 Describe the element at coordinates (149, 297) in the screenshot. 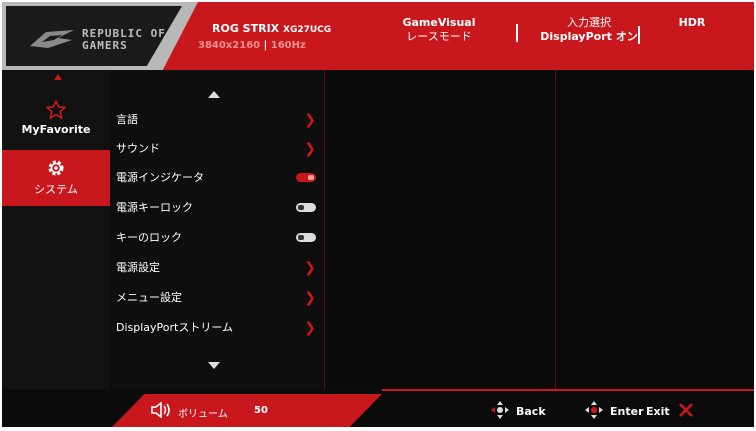

I see `menu-item-label: メニュー設定` at that location.